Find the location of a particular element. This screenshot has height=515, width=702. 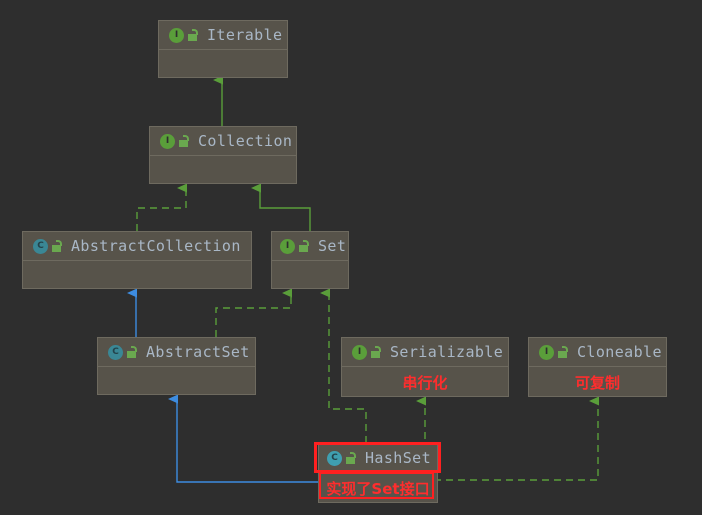

class-node-abstractset: C AbstractSet is located at coordinates (176, 366).